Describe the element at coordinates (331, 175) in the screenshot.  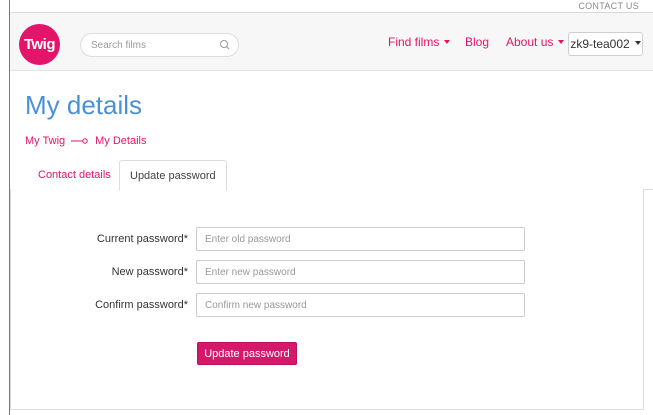
I see `tab-bar: Contact details Update password` at that location.